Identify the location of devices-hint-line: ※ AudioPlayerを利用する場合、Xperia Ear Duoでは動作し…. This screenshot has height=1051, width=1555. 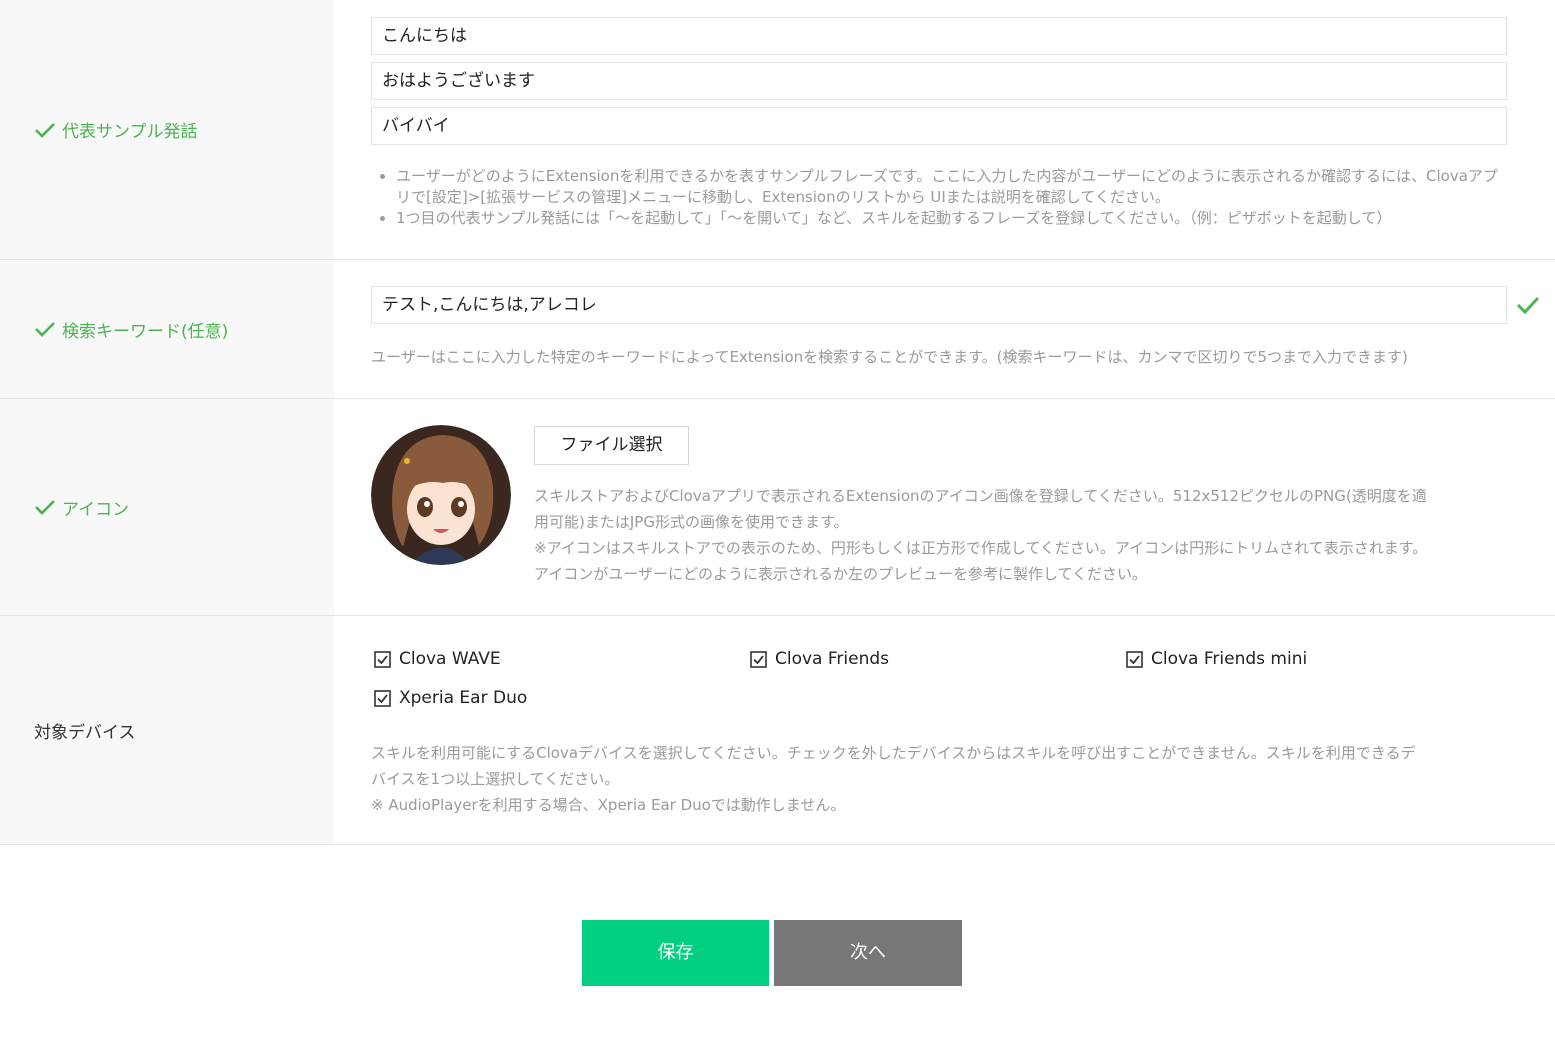
(608, 805).